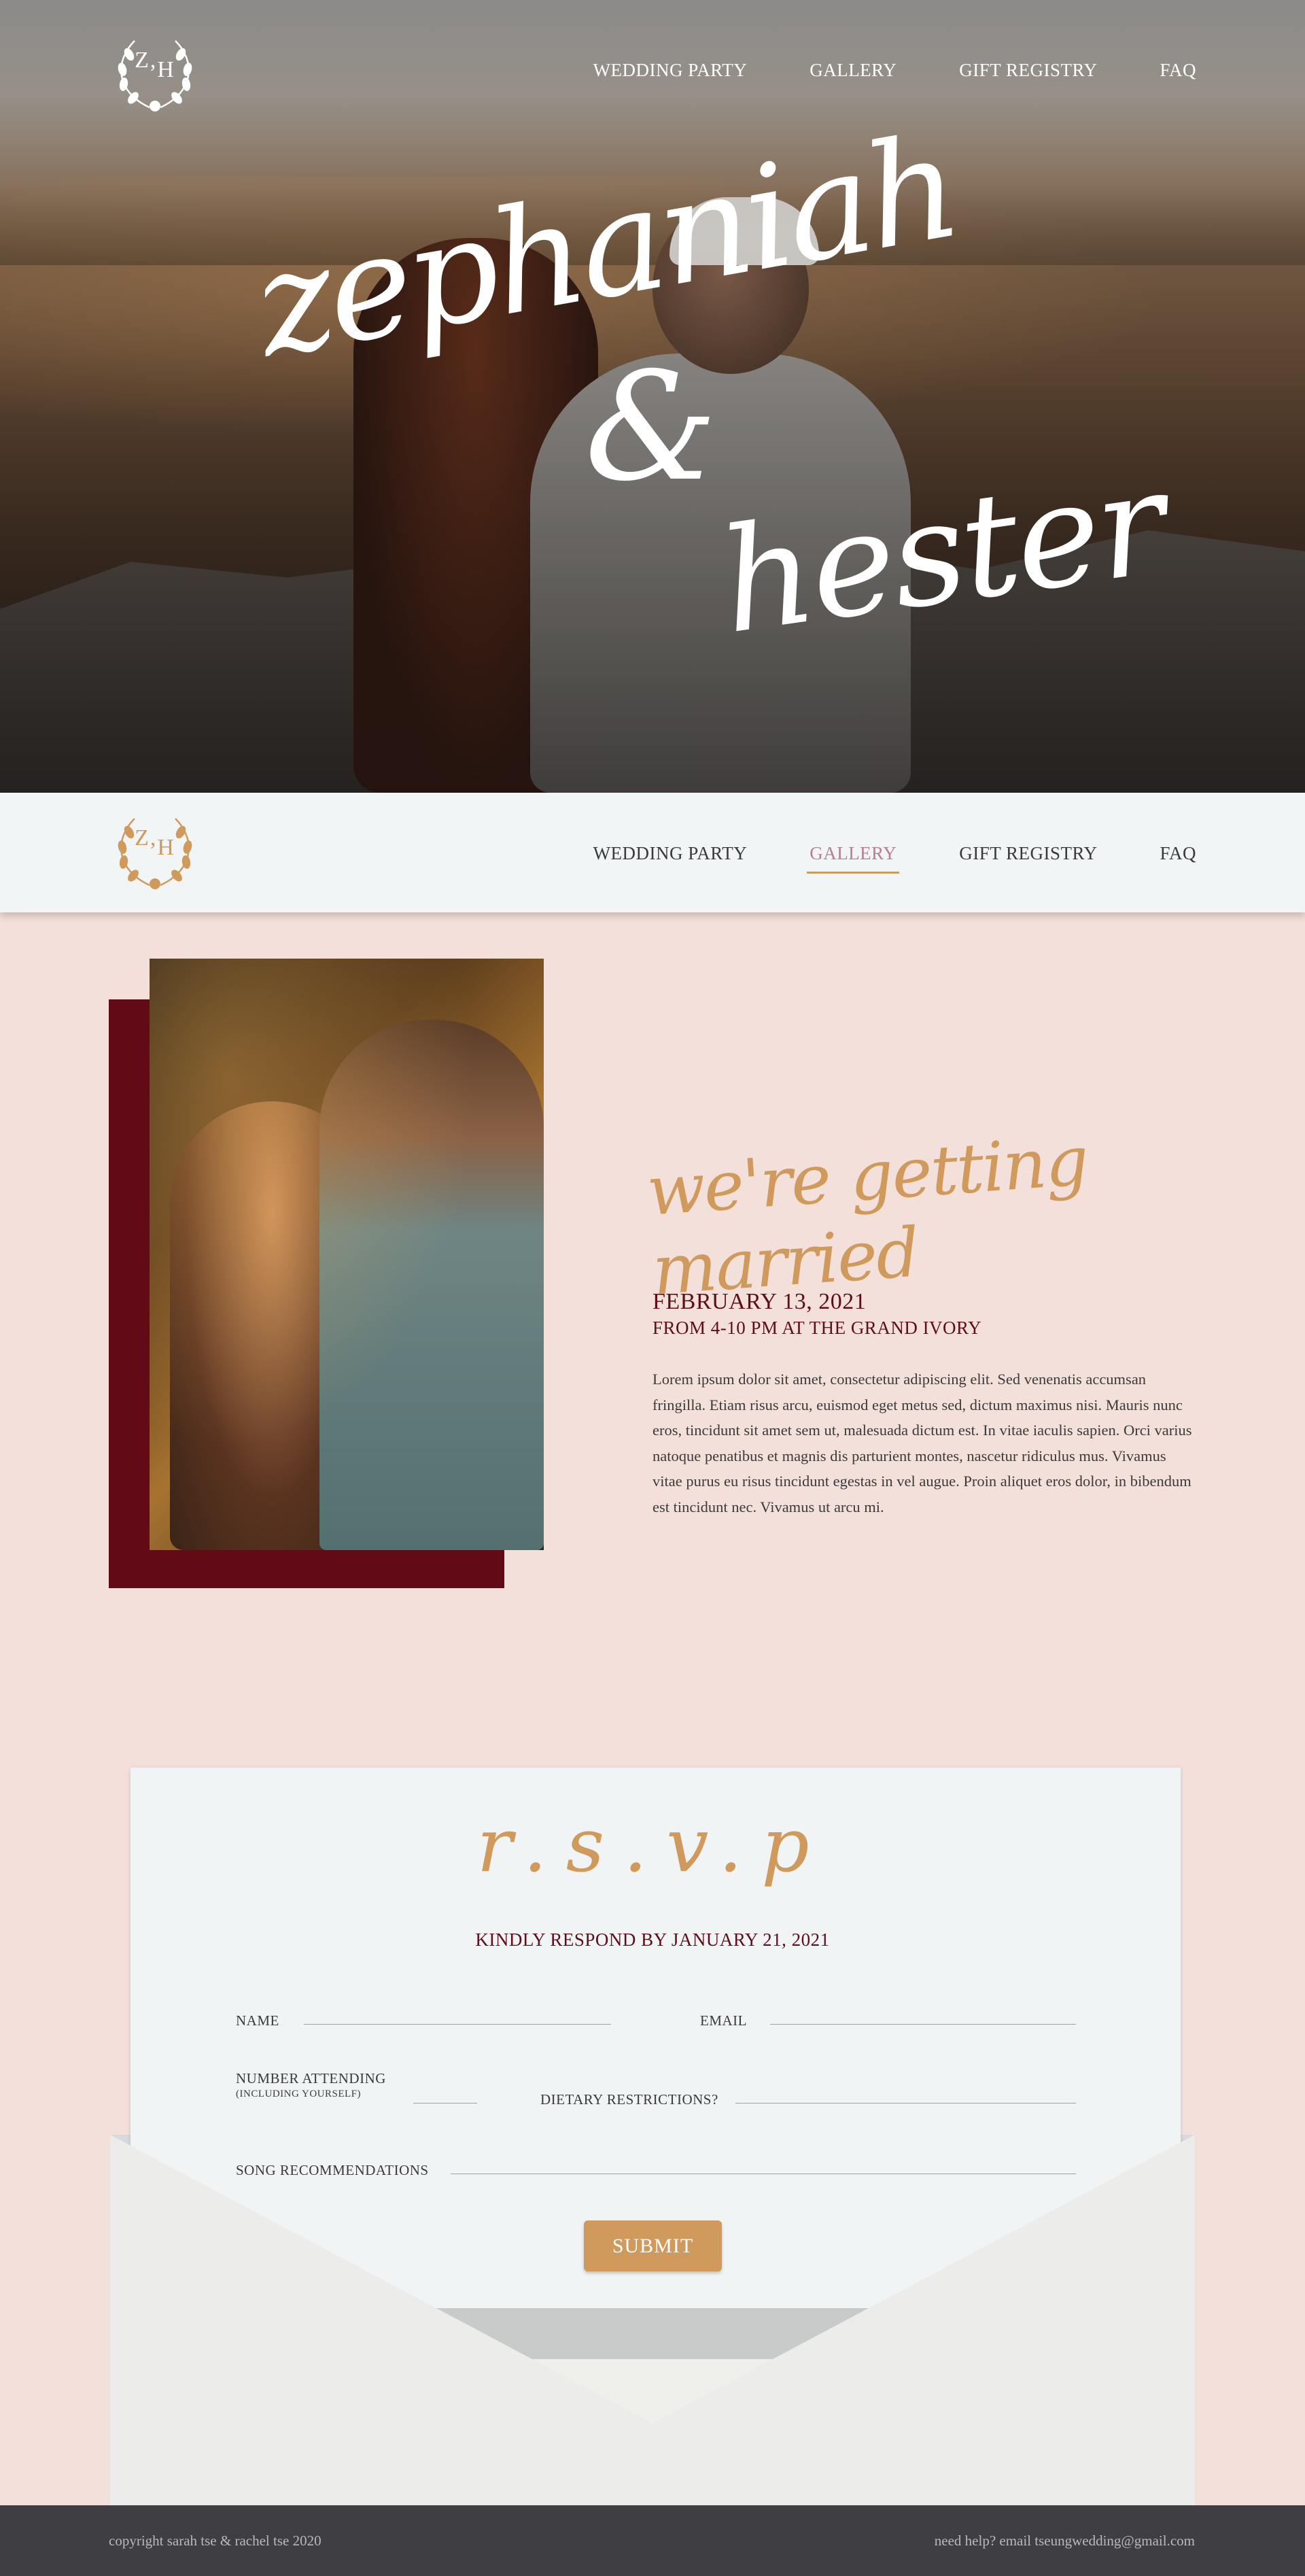 This screenshot has height=2576, width=1305. Describe the element at coordinates (853, 858) in the screenshot. I see `nav-gallery-active: GALLERY` at that location.